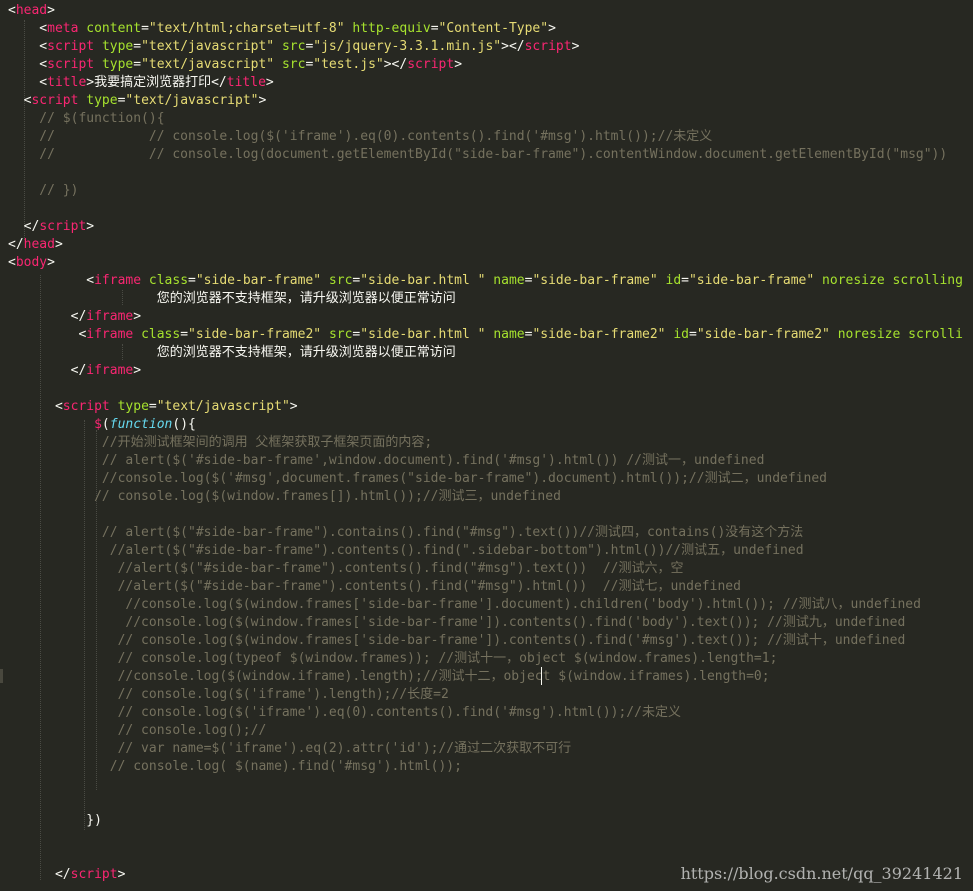 The height and width of the screenshot is (891, 973). Describe the element at coordinates (900, 334) in the screenshot. I see `code-token: noresize scrolli` at that location.